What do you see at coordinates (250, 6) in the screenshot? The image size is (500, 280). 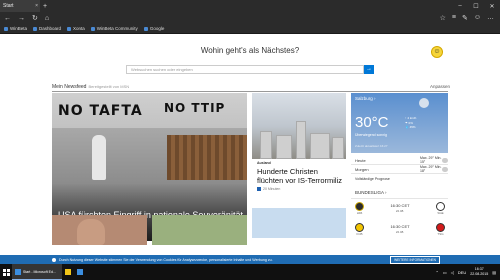 I see `tab-bar: Start × + – ☐ ✕` at bounding box center [250, 6].